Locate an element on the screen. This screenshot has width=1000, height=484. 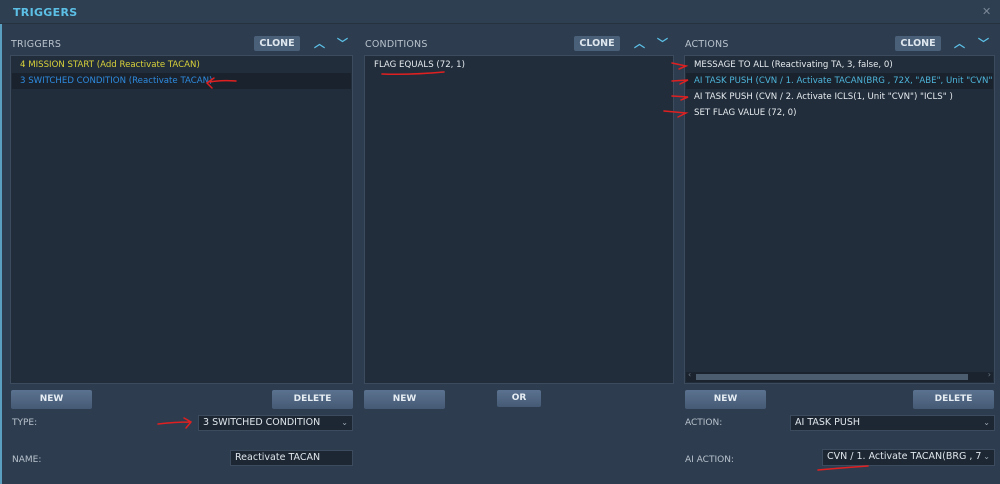
trigger-delete-button: DELETE is located at coordinates (312, 399).